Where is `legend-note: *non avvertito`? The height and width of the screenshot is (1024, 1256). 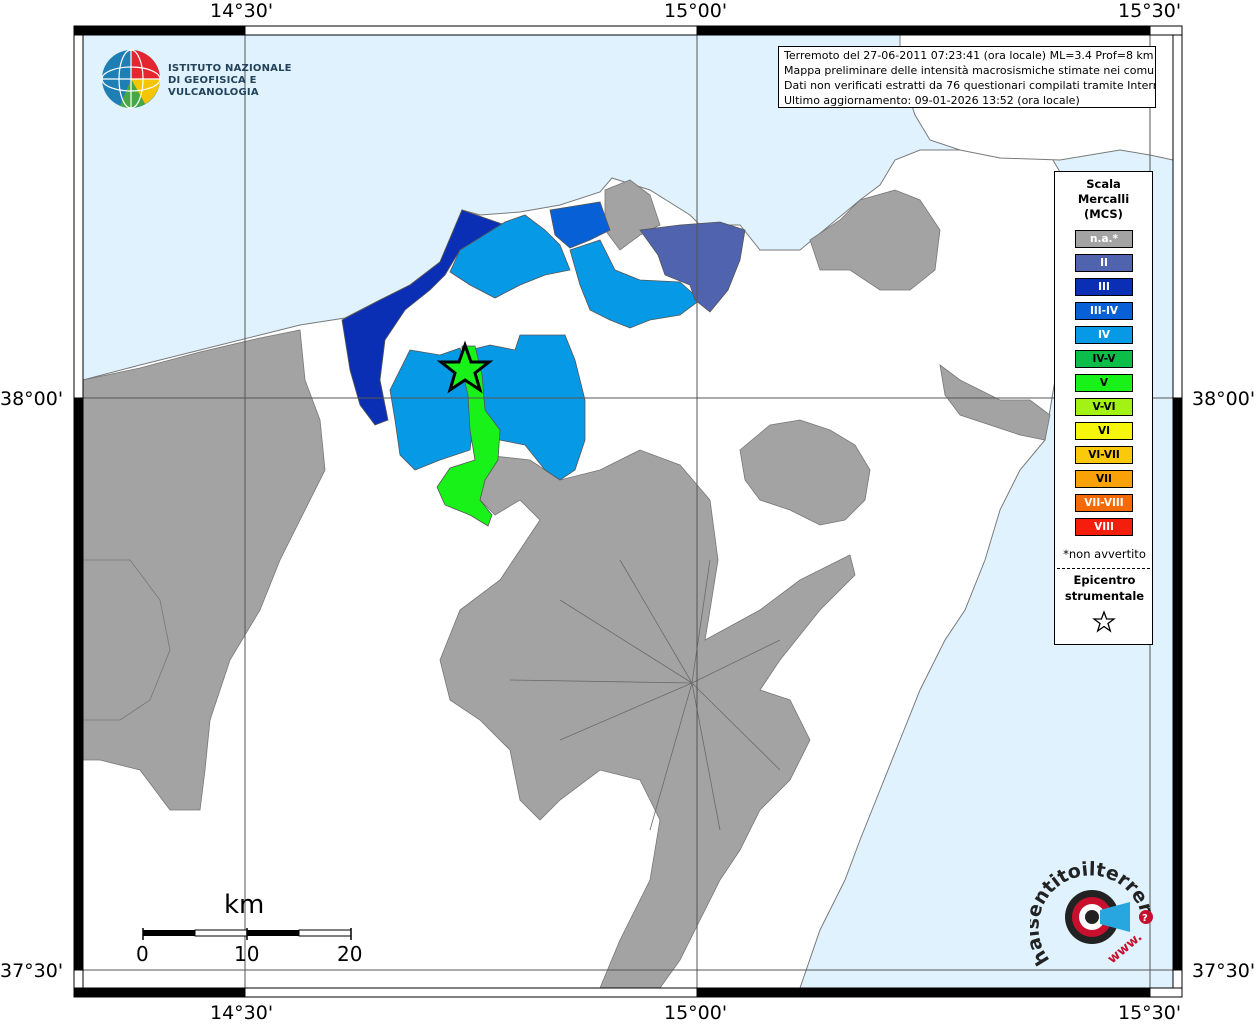 legend-note: *non avvertito is located at coordinates (1104, 554).